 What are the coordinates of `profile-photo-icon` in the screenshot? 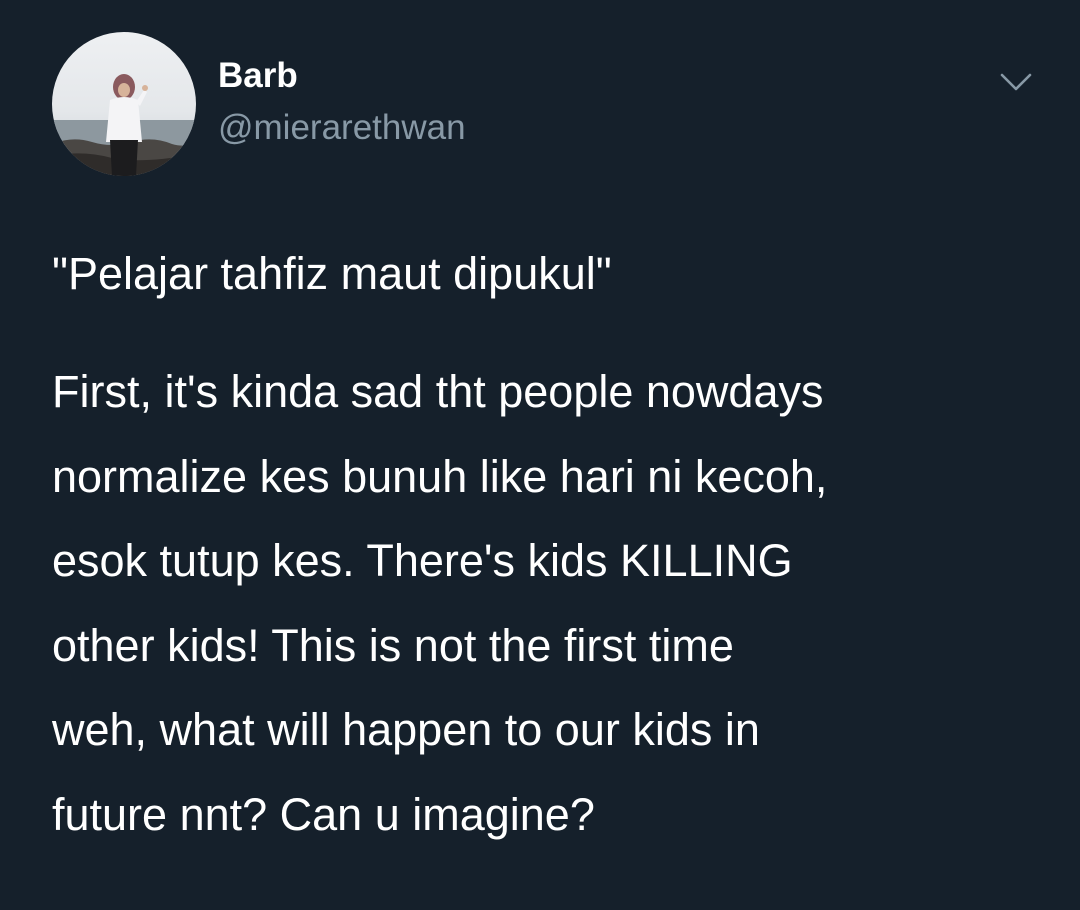 It's located at (124, 104).